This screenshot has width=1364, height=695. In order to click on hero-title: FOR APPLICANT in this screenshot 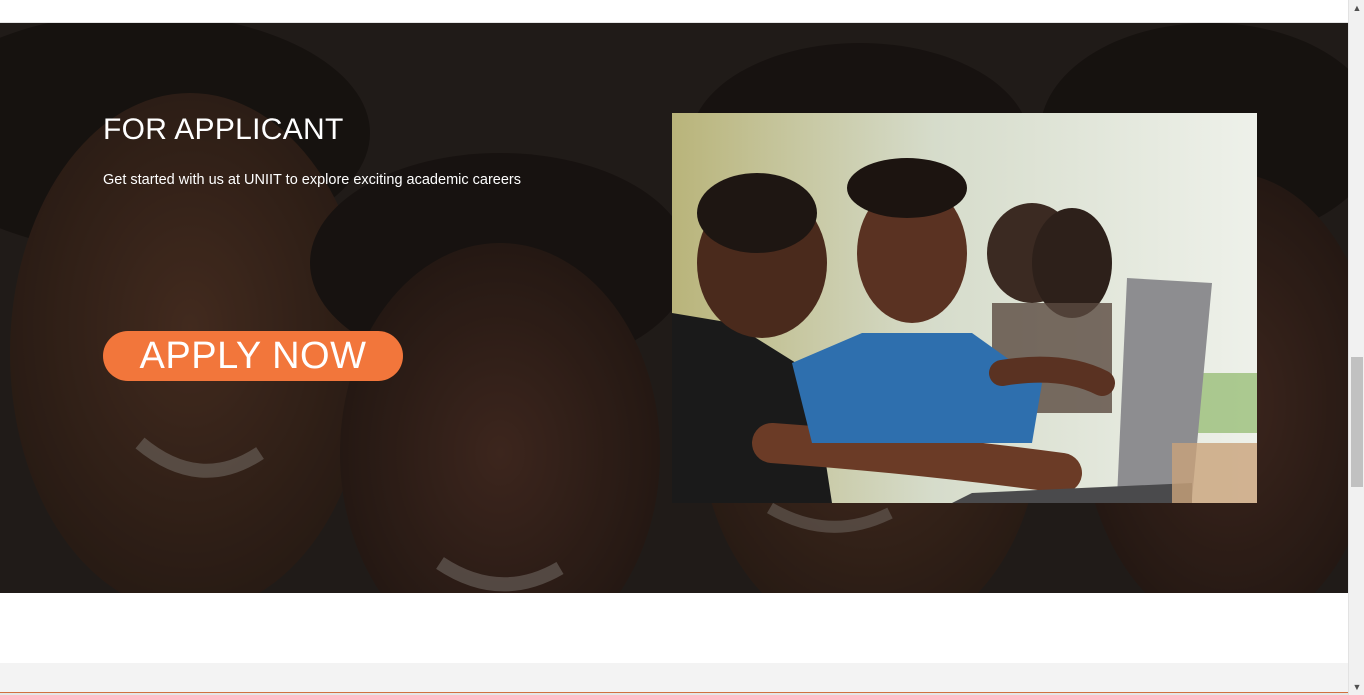, I will do `click(223, 129)`.